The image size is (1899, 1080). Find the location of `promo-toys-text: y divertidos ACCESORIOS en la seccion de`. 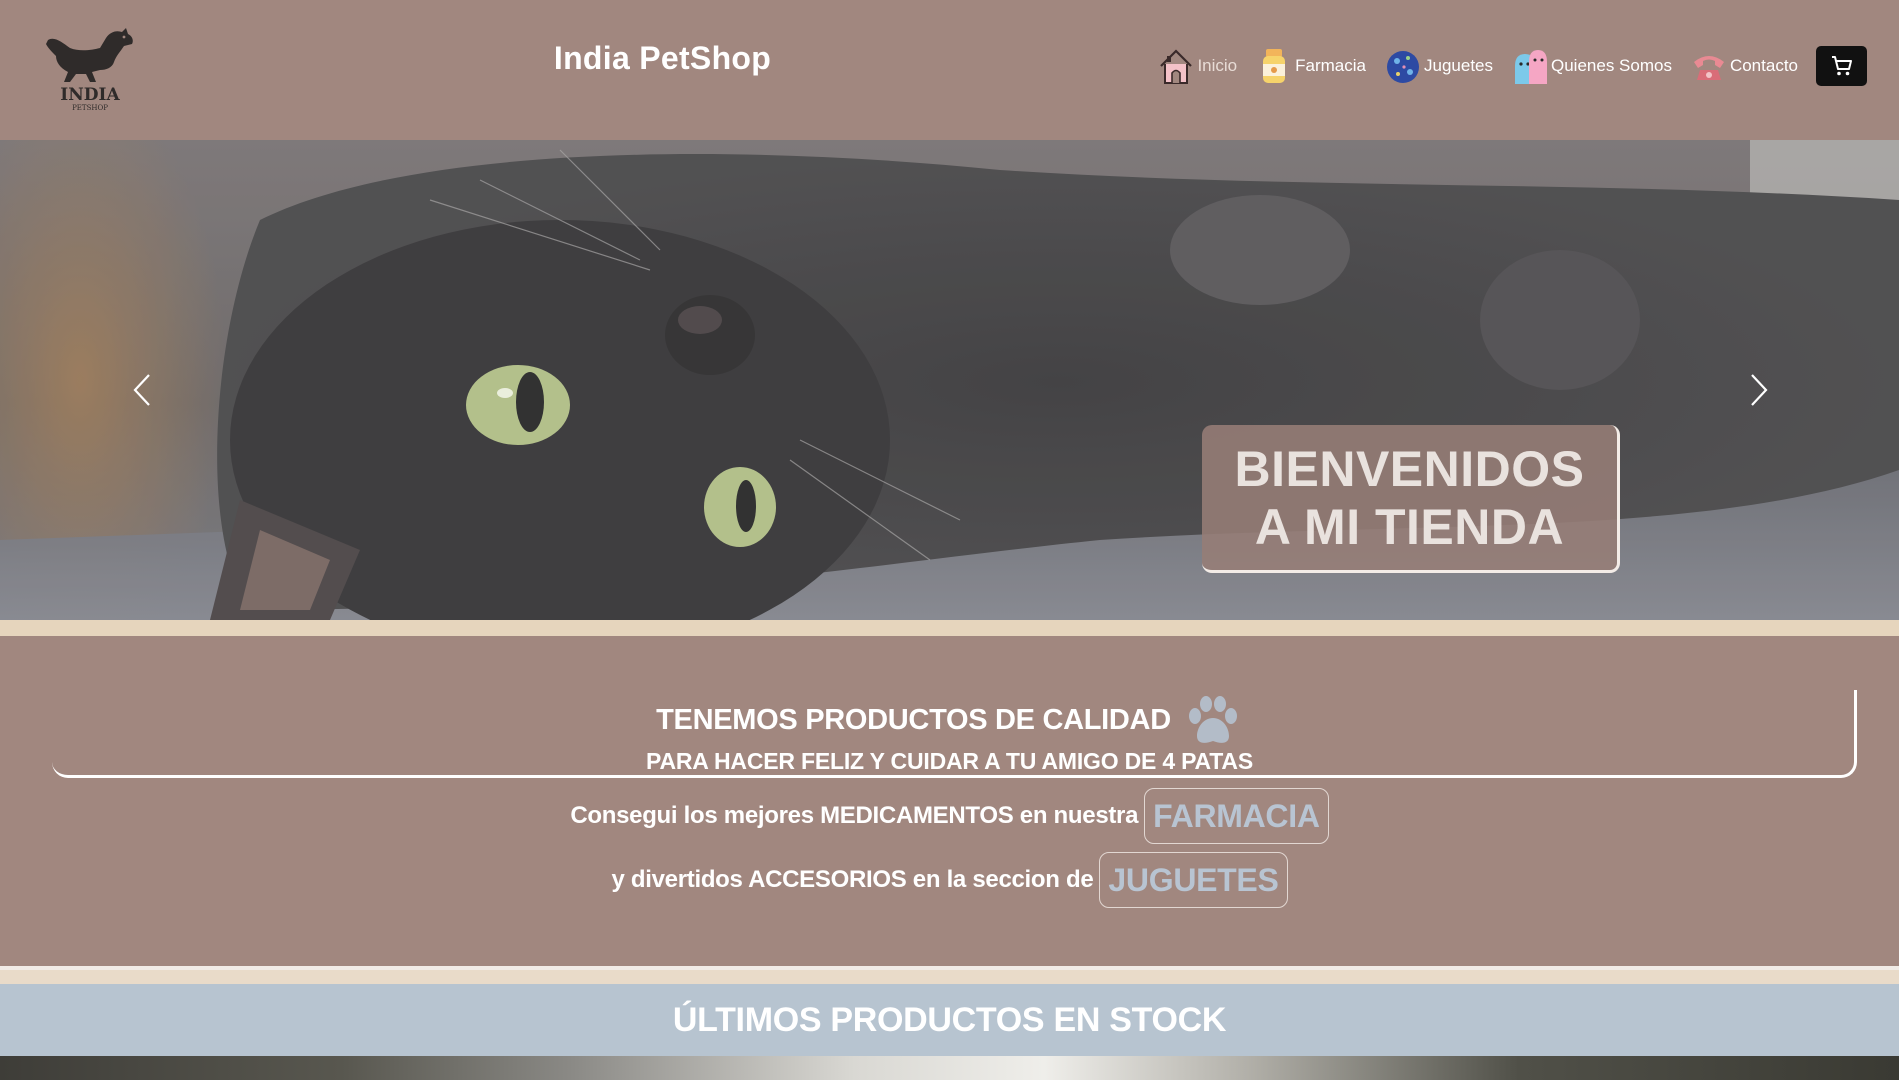

promo-toys-text: y divertidos ACCESORIOS en la seccion de is located at coordinates (852, 879).